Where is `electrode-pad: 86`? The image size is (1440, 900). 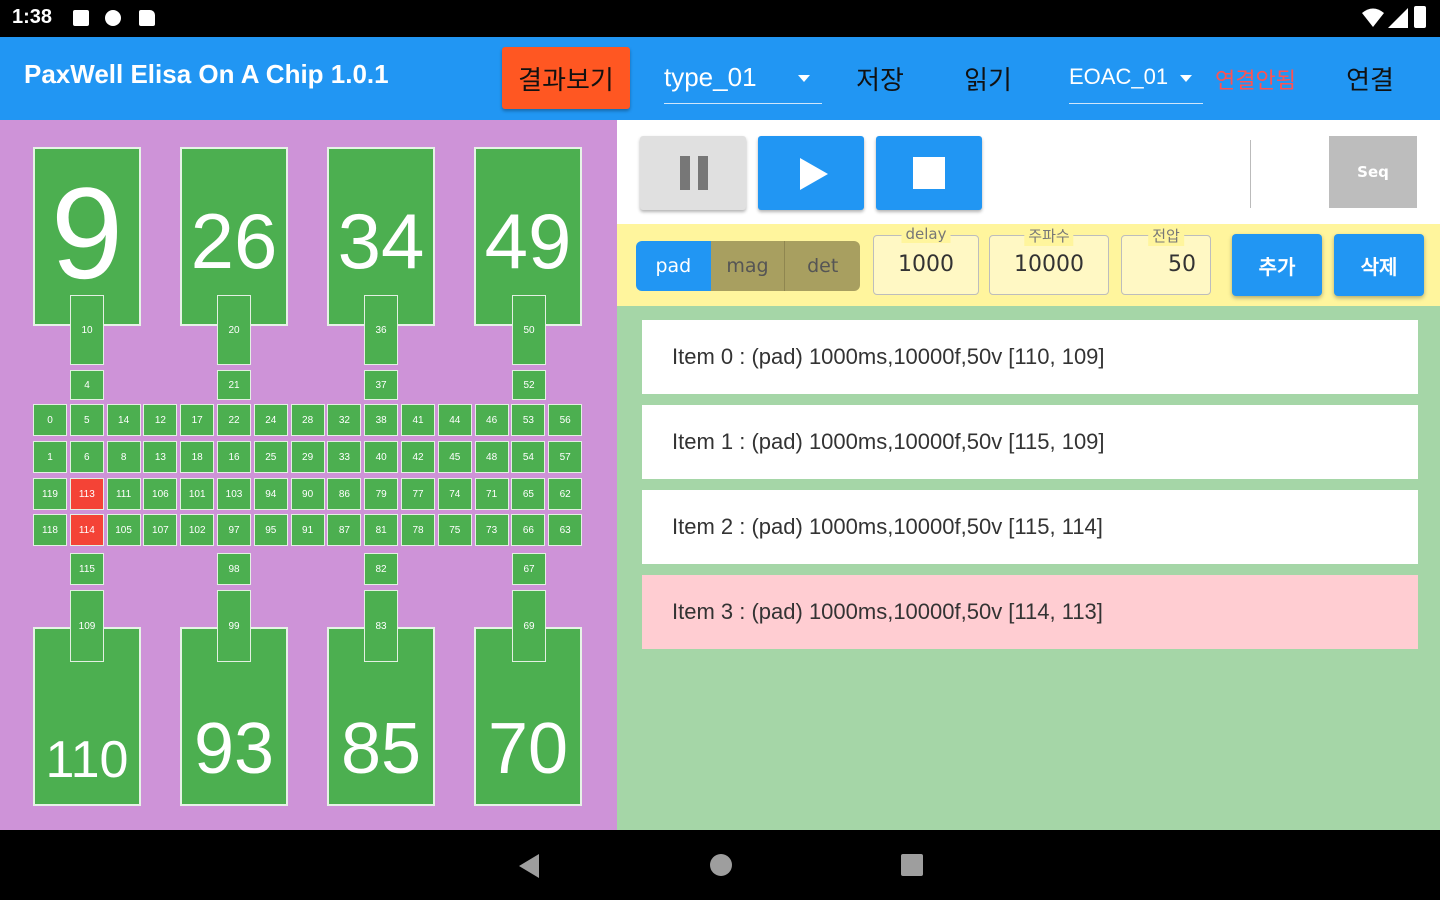 electrode-pad: 86 is located at coordinates (344, 494).